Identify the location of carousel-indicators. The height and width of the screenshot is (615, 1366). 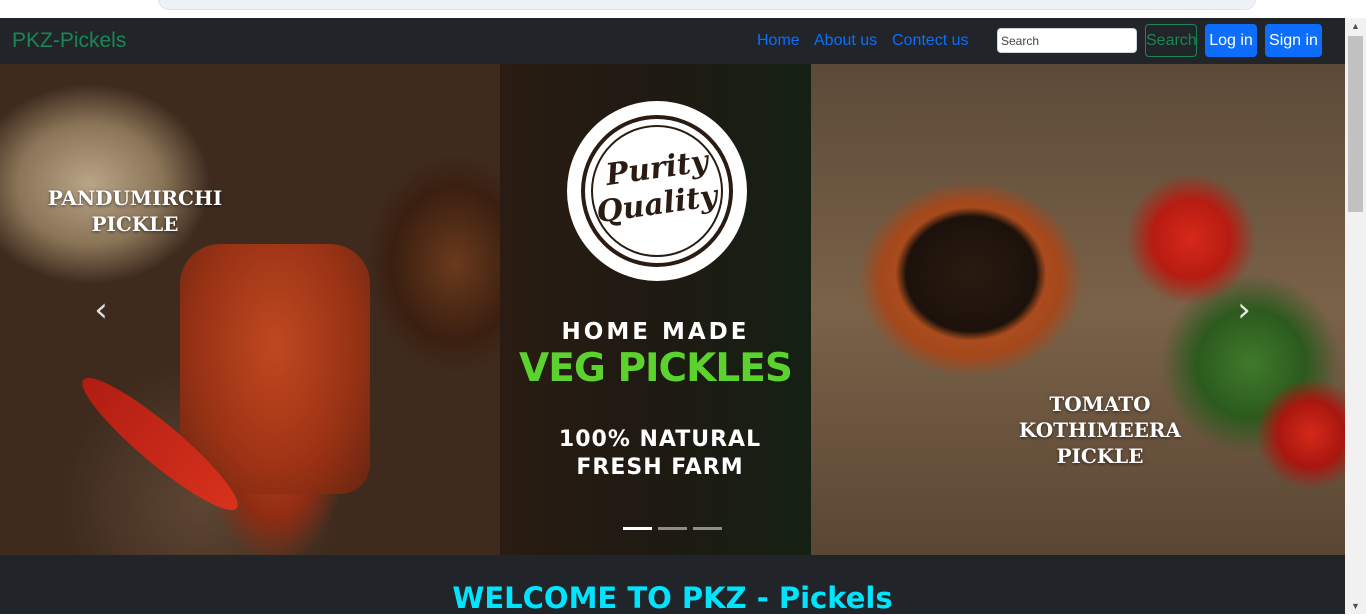
(672, 529).